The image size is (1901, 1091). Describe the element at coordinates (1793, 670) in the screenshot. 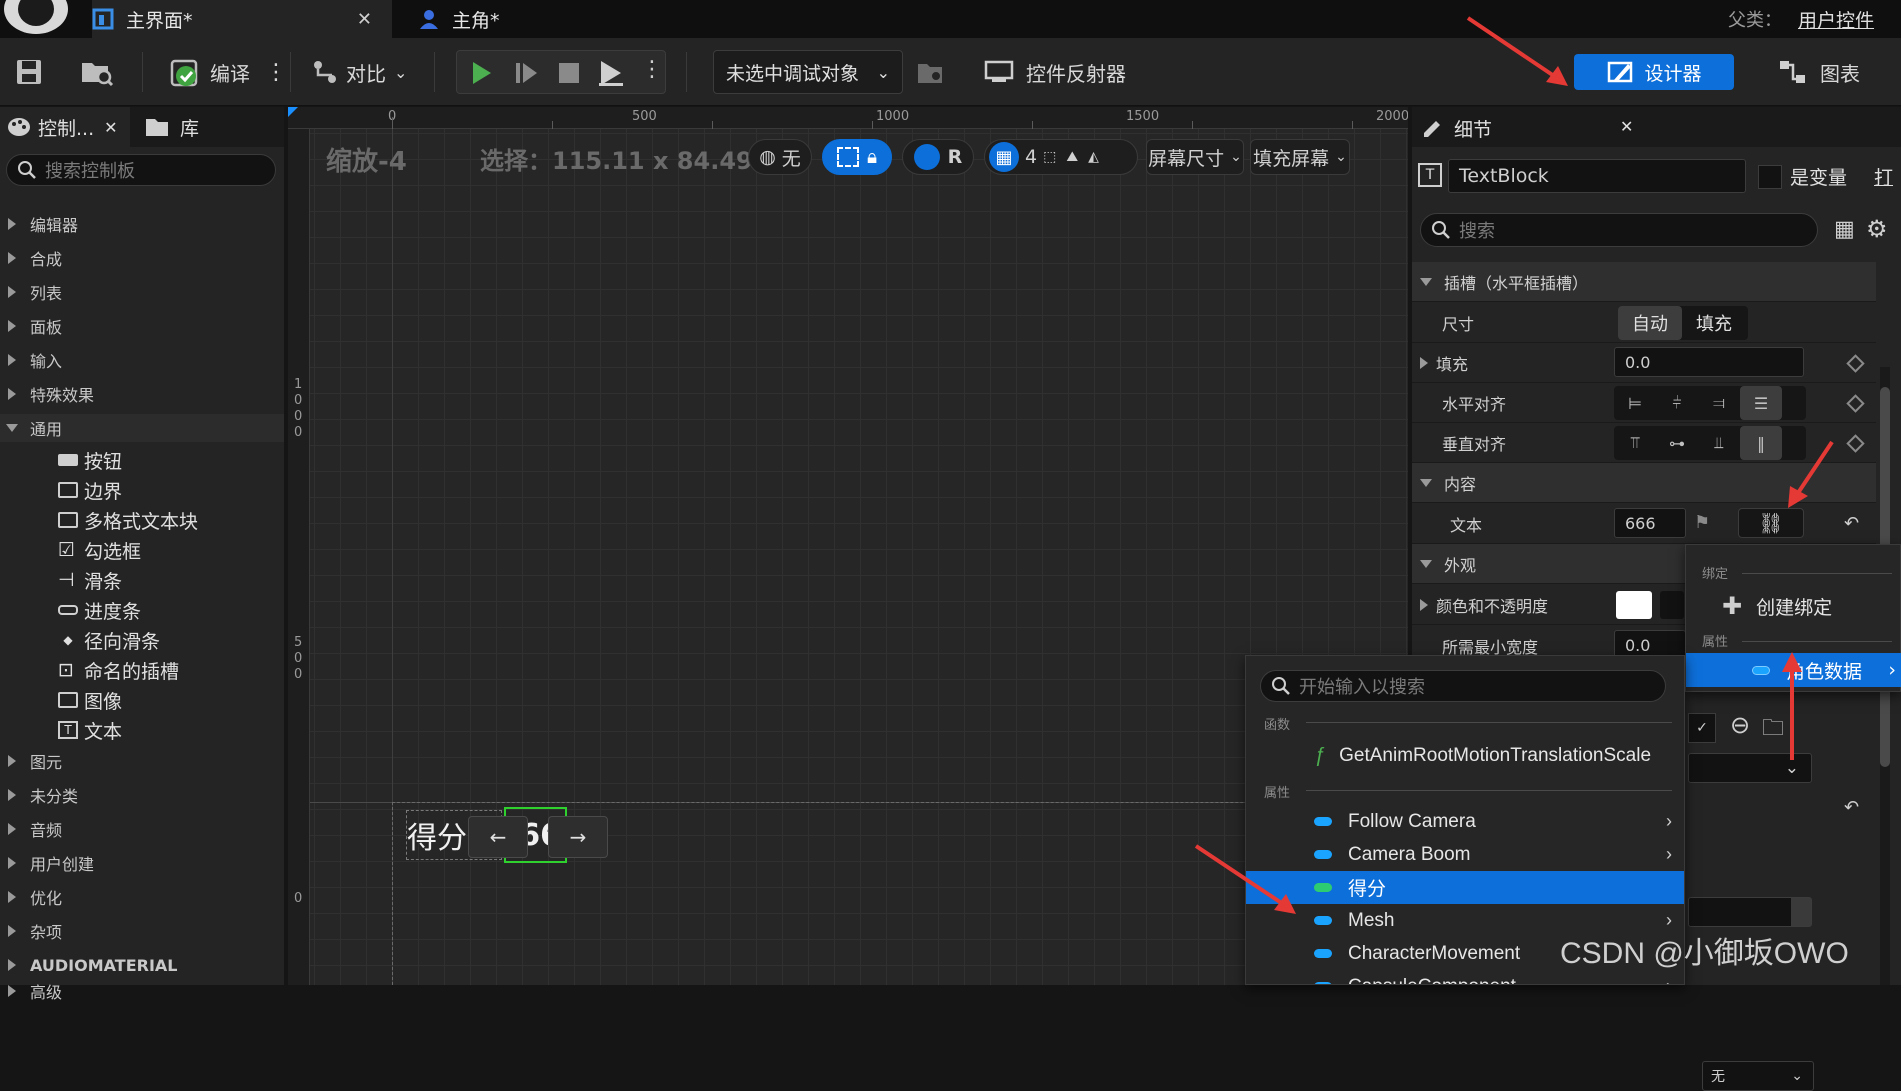

I see `character-data-item: 角色数据 ›` at that location.